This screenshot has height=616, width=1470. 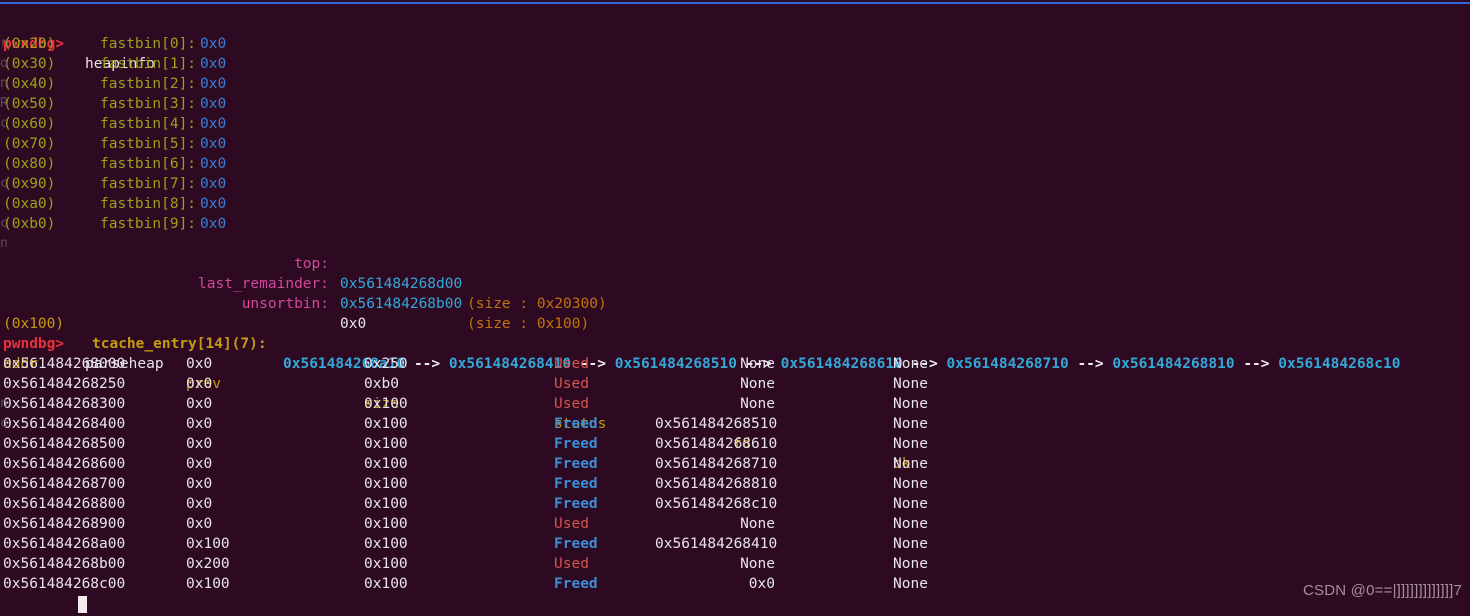 I want to click on tcache-address: 0x561484268c10, so click(x=1339, y=364).